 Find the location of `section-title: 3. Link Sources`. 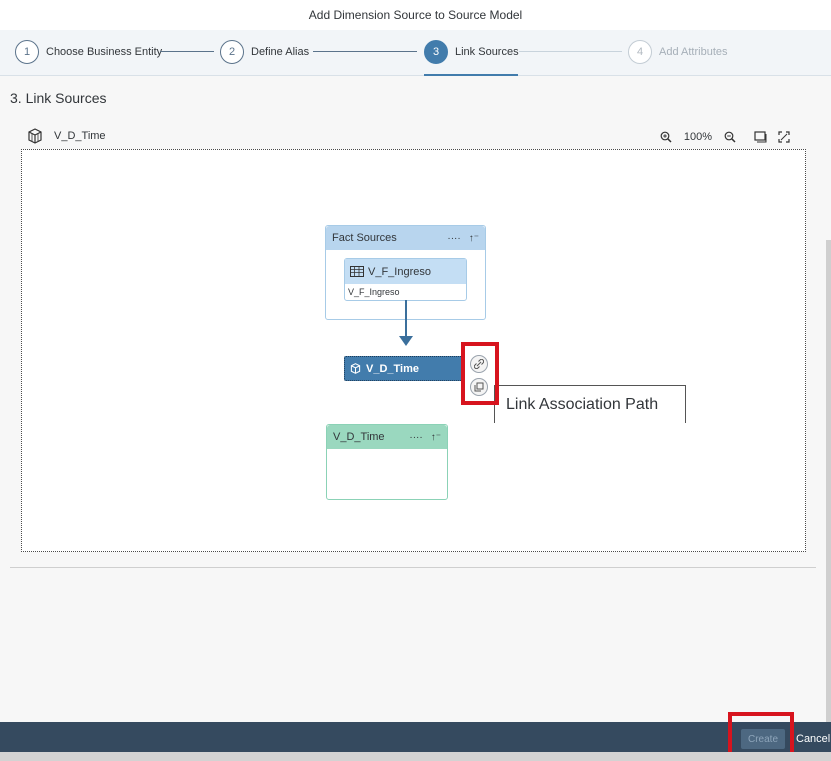

section-title: 3. Link Sources is located at coordinates (58, 98).